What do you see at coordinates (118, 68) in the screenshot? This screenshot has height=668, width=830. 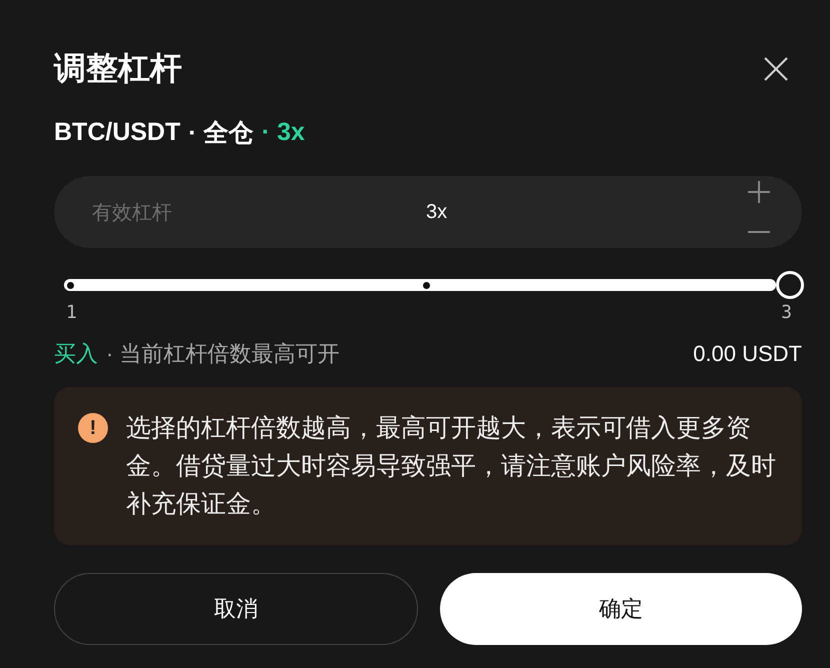 I see `dialog-title: 调整杠杆` at bounding box center [118, 68].